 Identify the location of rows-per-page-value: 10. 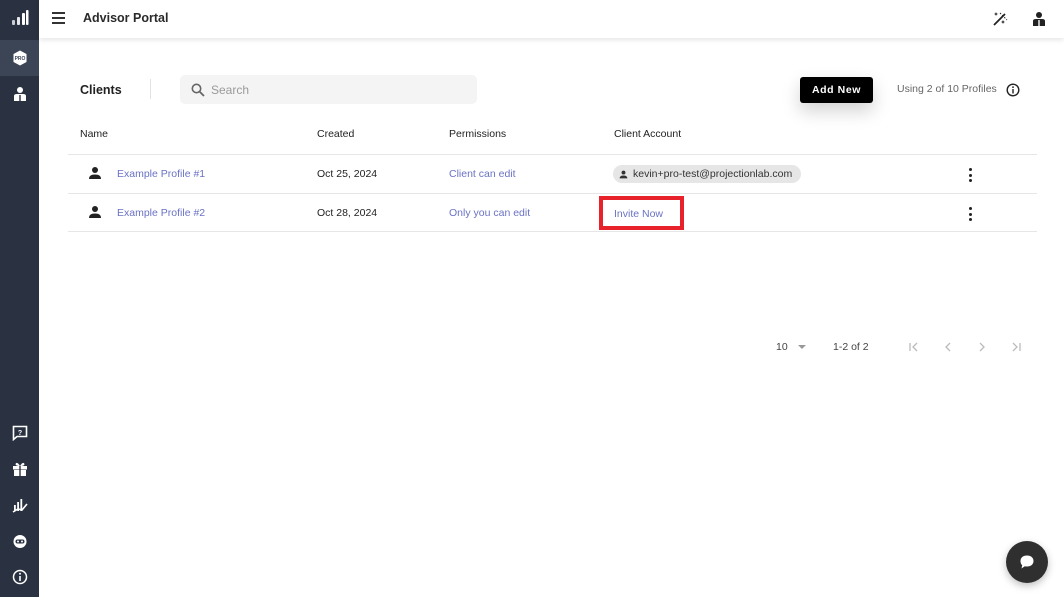
(782, 347).